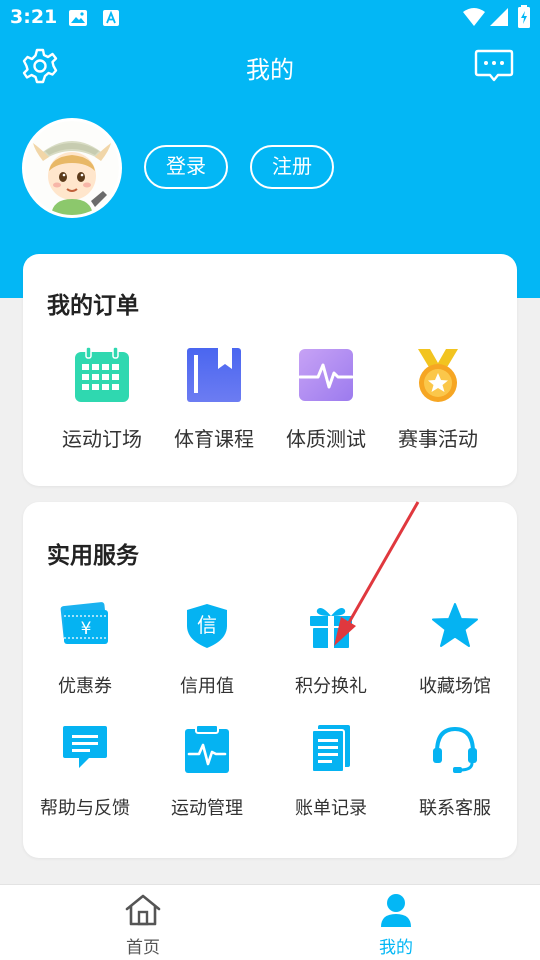  Describe the element at coordinates (438, 375) in the screenshot. I see `medal-icon` at that location.